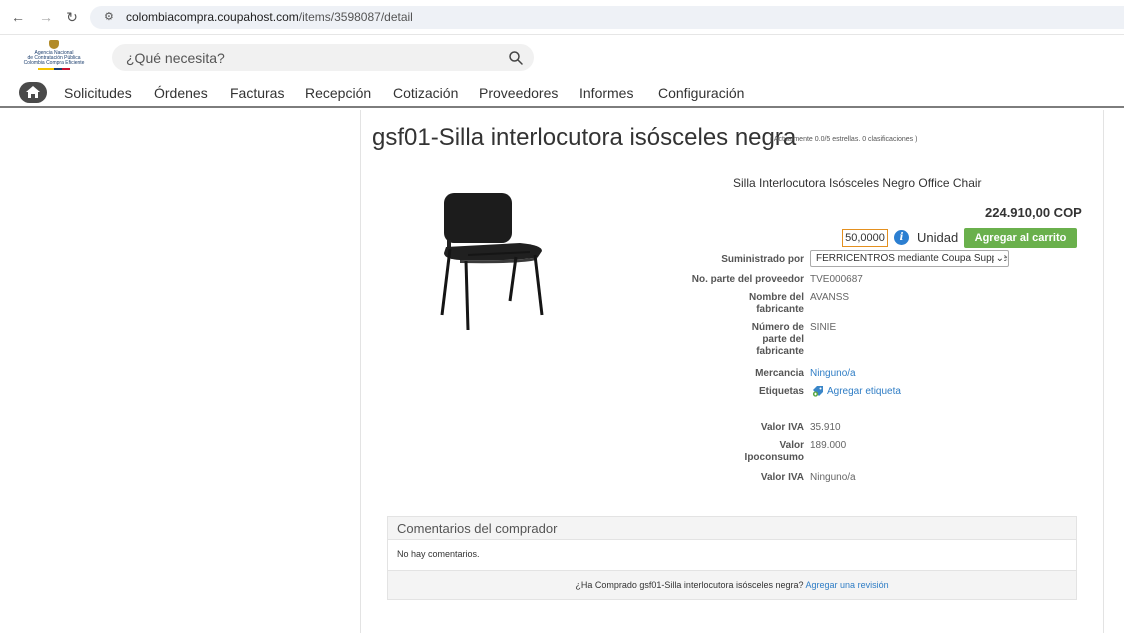 The height and width of the screenshot is (633, 1124). I want to click on comments-title: Comentarios del comprador, so click(477, 528).